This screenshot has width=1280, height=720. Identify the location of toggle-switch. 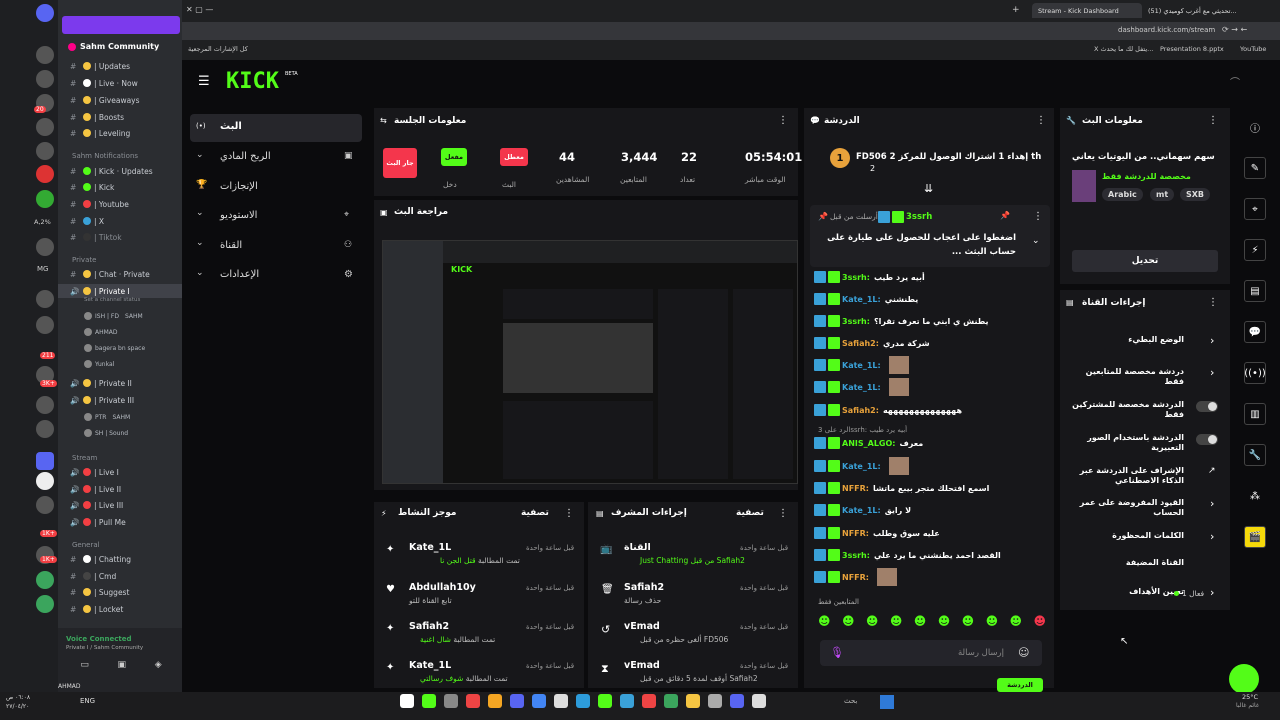
(1207, 439).